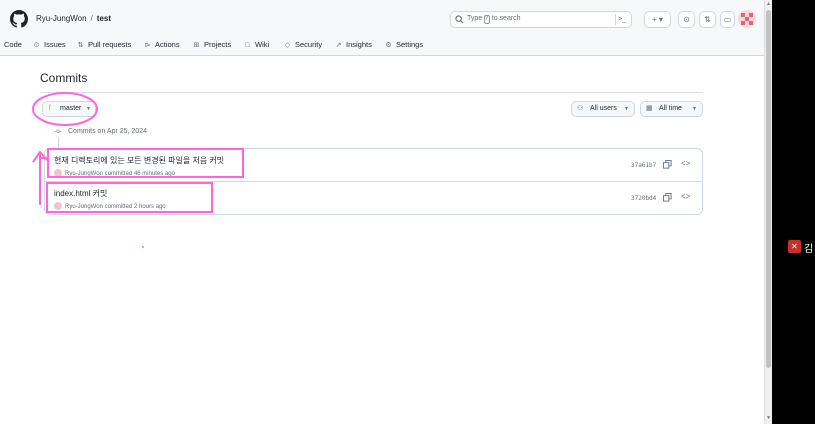  Describe the element at coordinates (643, 198) in the screenshot. I see `commit-sha-link: 3720bd4` at that location.